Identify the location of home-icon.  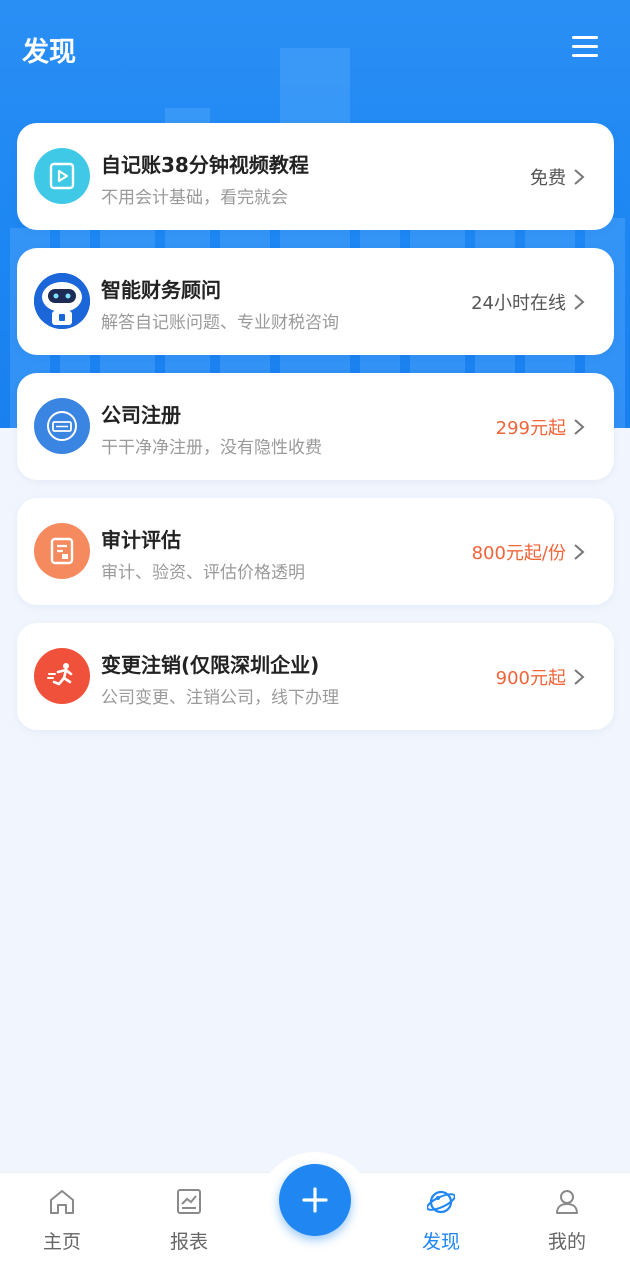
(62, 1202).